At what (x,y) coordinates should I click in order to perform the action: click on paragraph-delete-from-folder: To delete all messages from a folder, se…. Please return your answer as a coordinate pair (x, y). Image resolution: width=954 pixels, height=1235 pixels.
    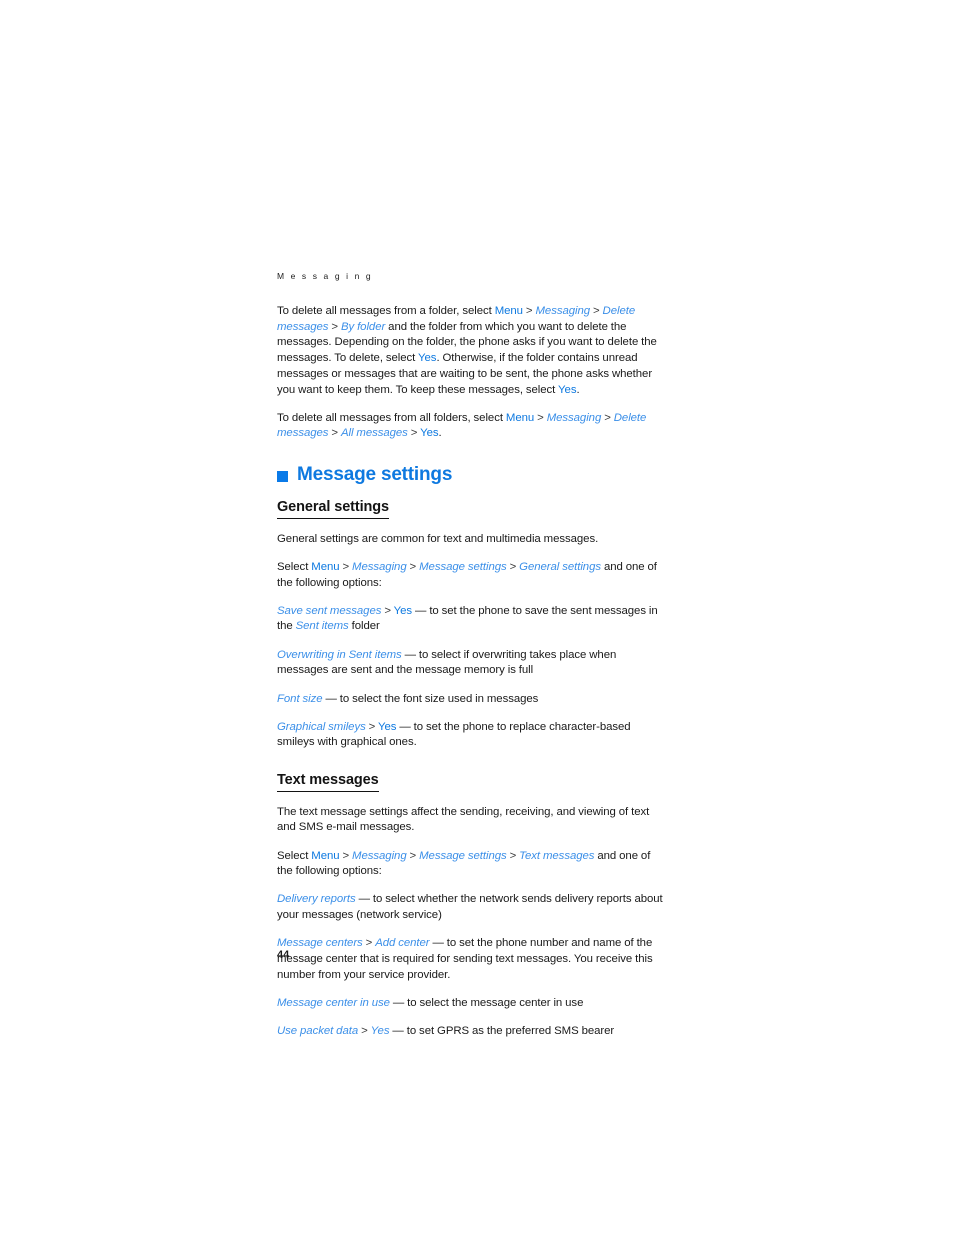
    Looking at the image, I should click on (472, 351).